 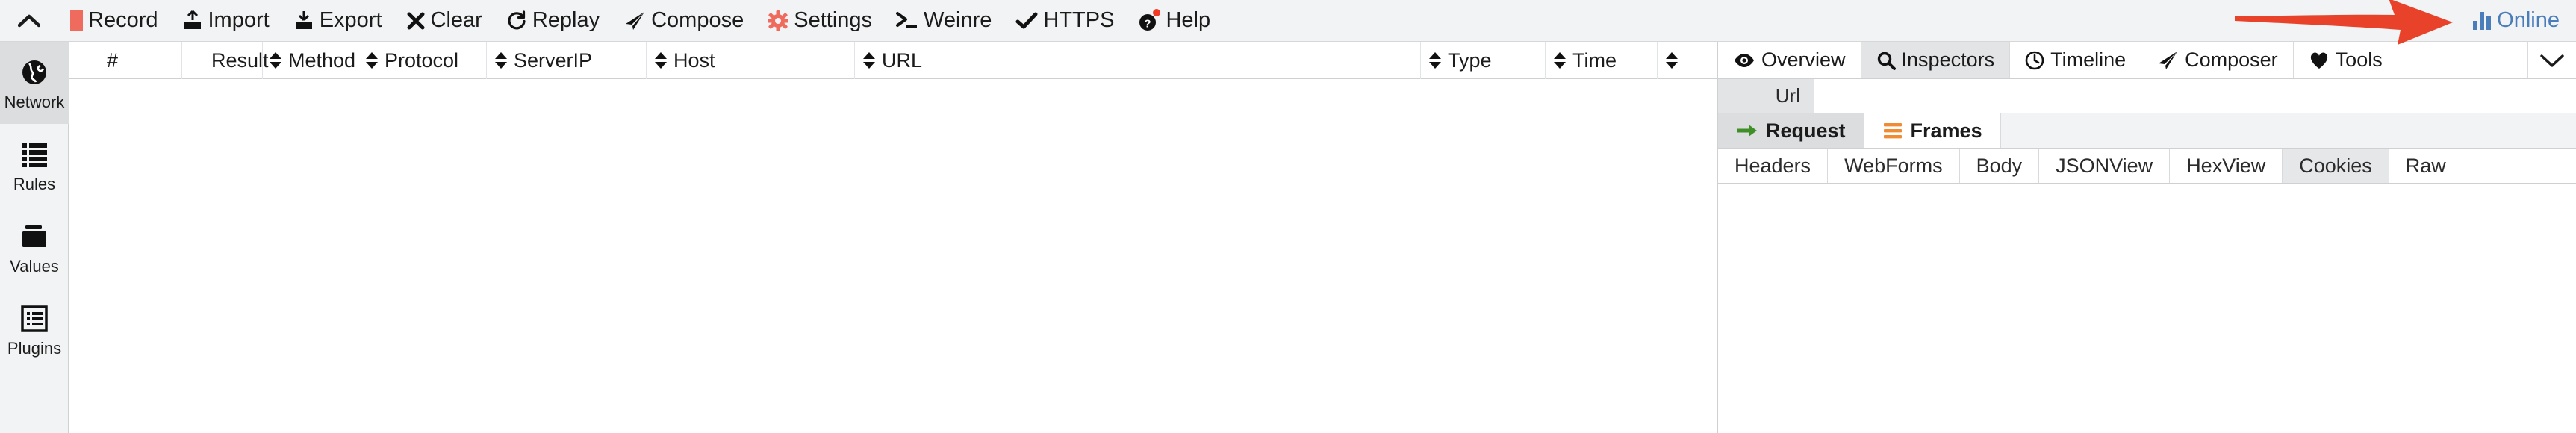 I want to click on tab-inspectors: Inspectors, so click(x=1936, y=60).